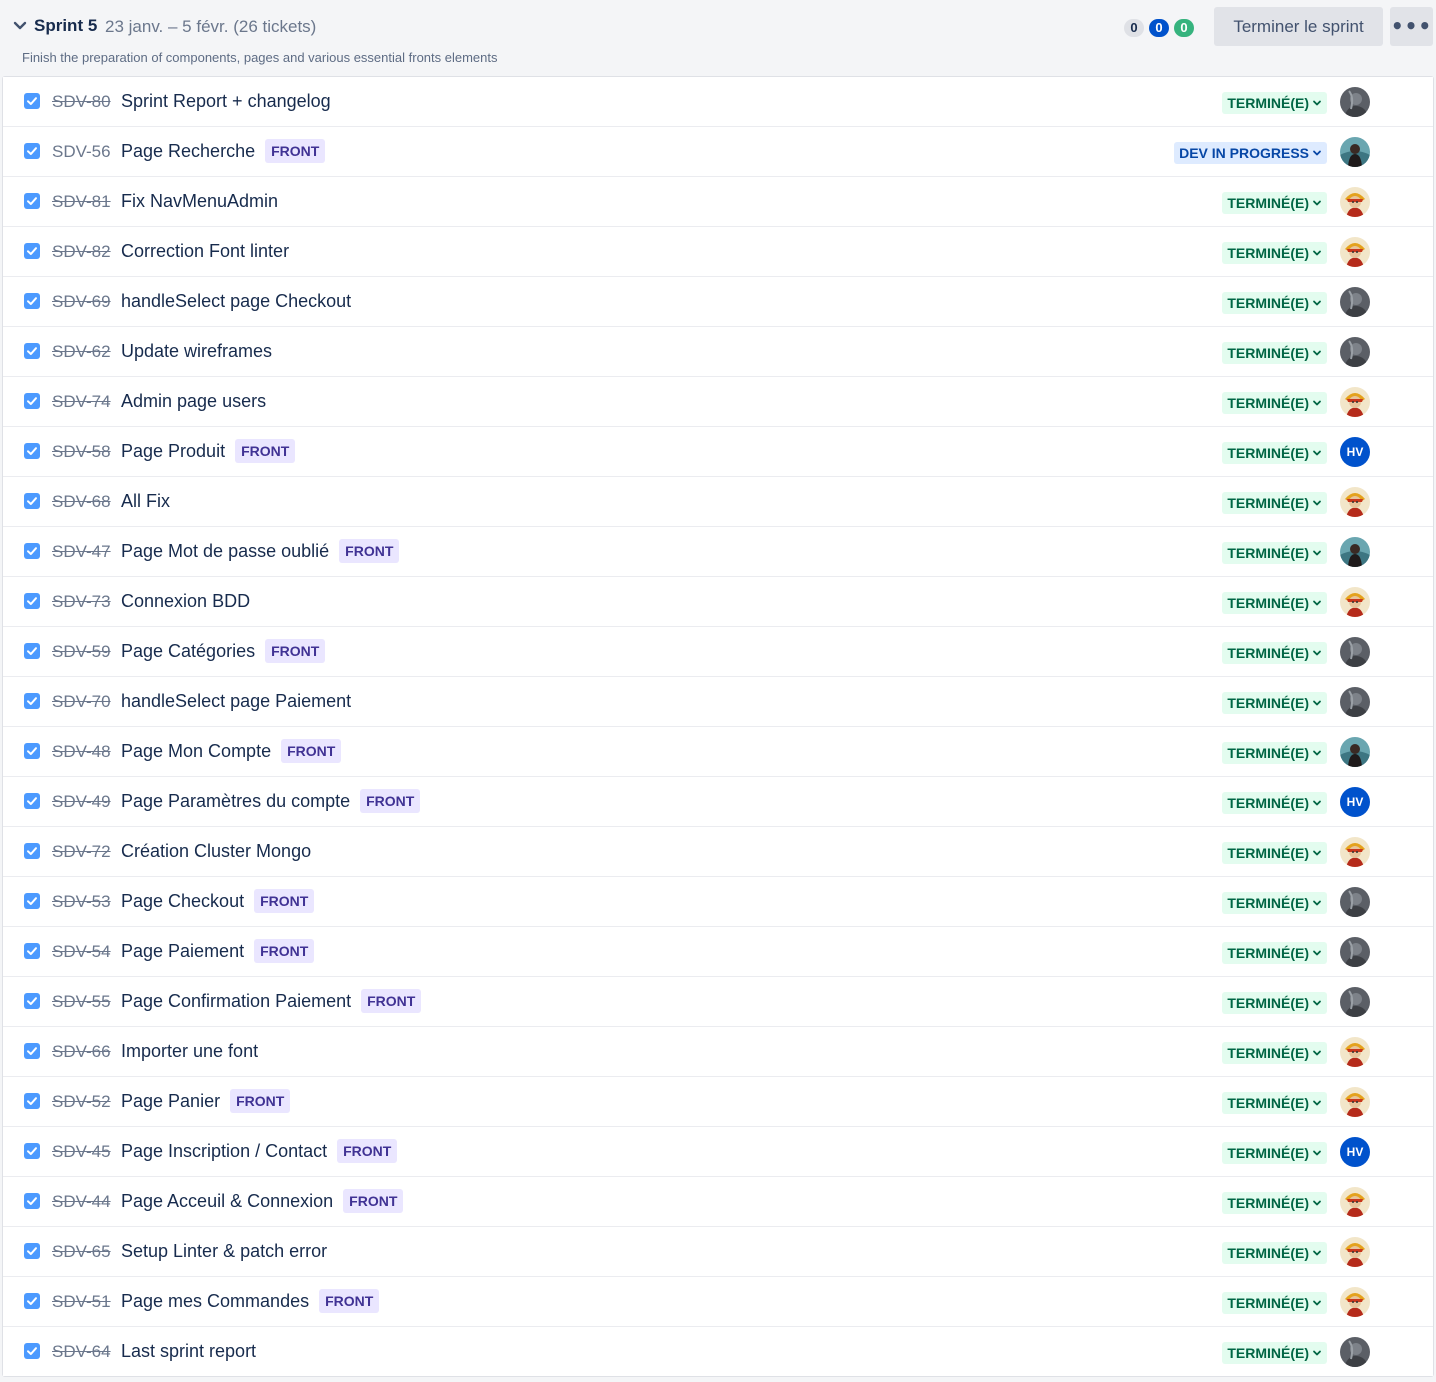 This screenshot has width=1436, height=1382. Describe the element at coordinates (1250, 153) in the screenshot. I see `status-dropdown: DEV IN PROGRESS` at that location.